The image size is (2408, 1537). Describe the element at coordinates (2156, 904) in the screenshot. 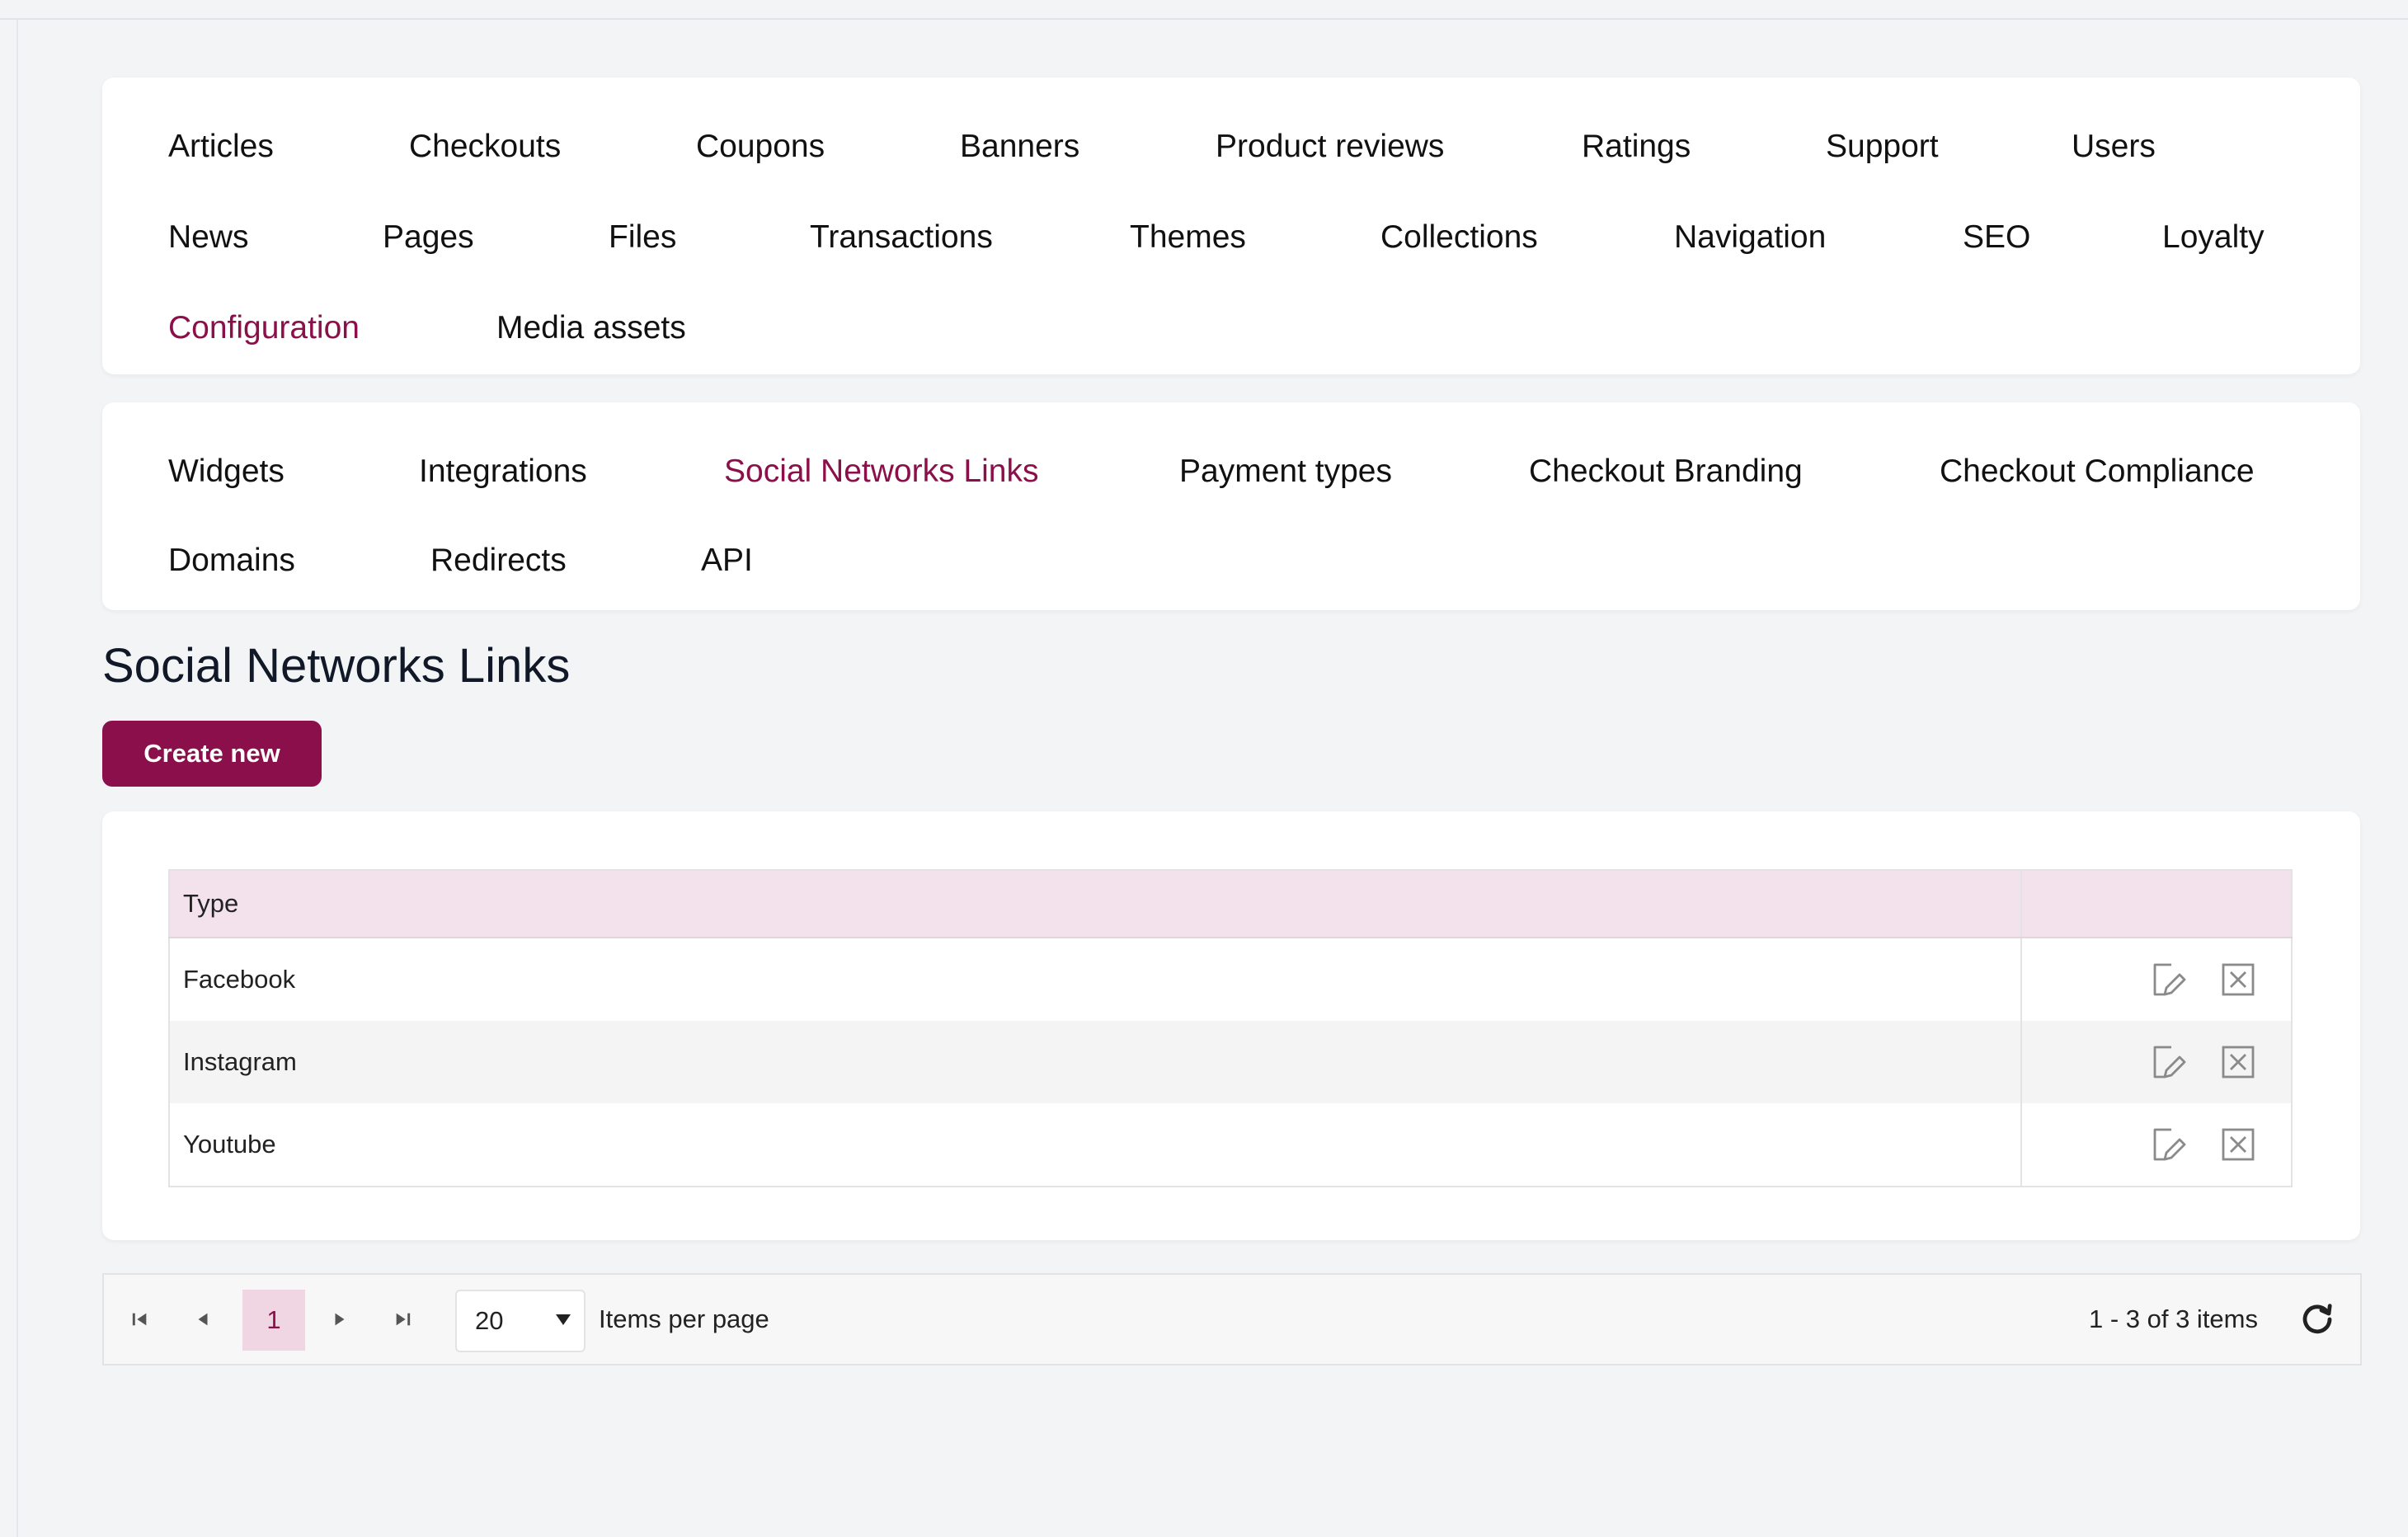

I see `column-header-actions` at that location.